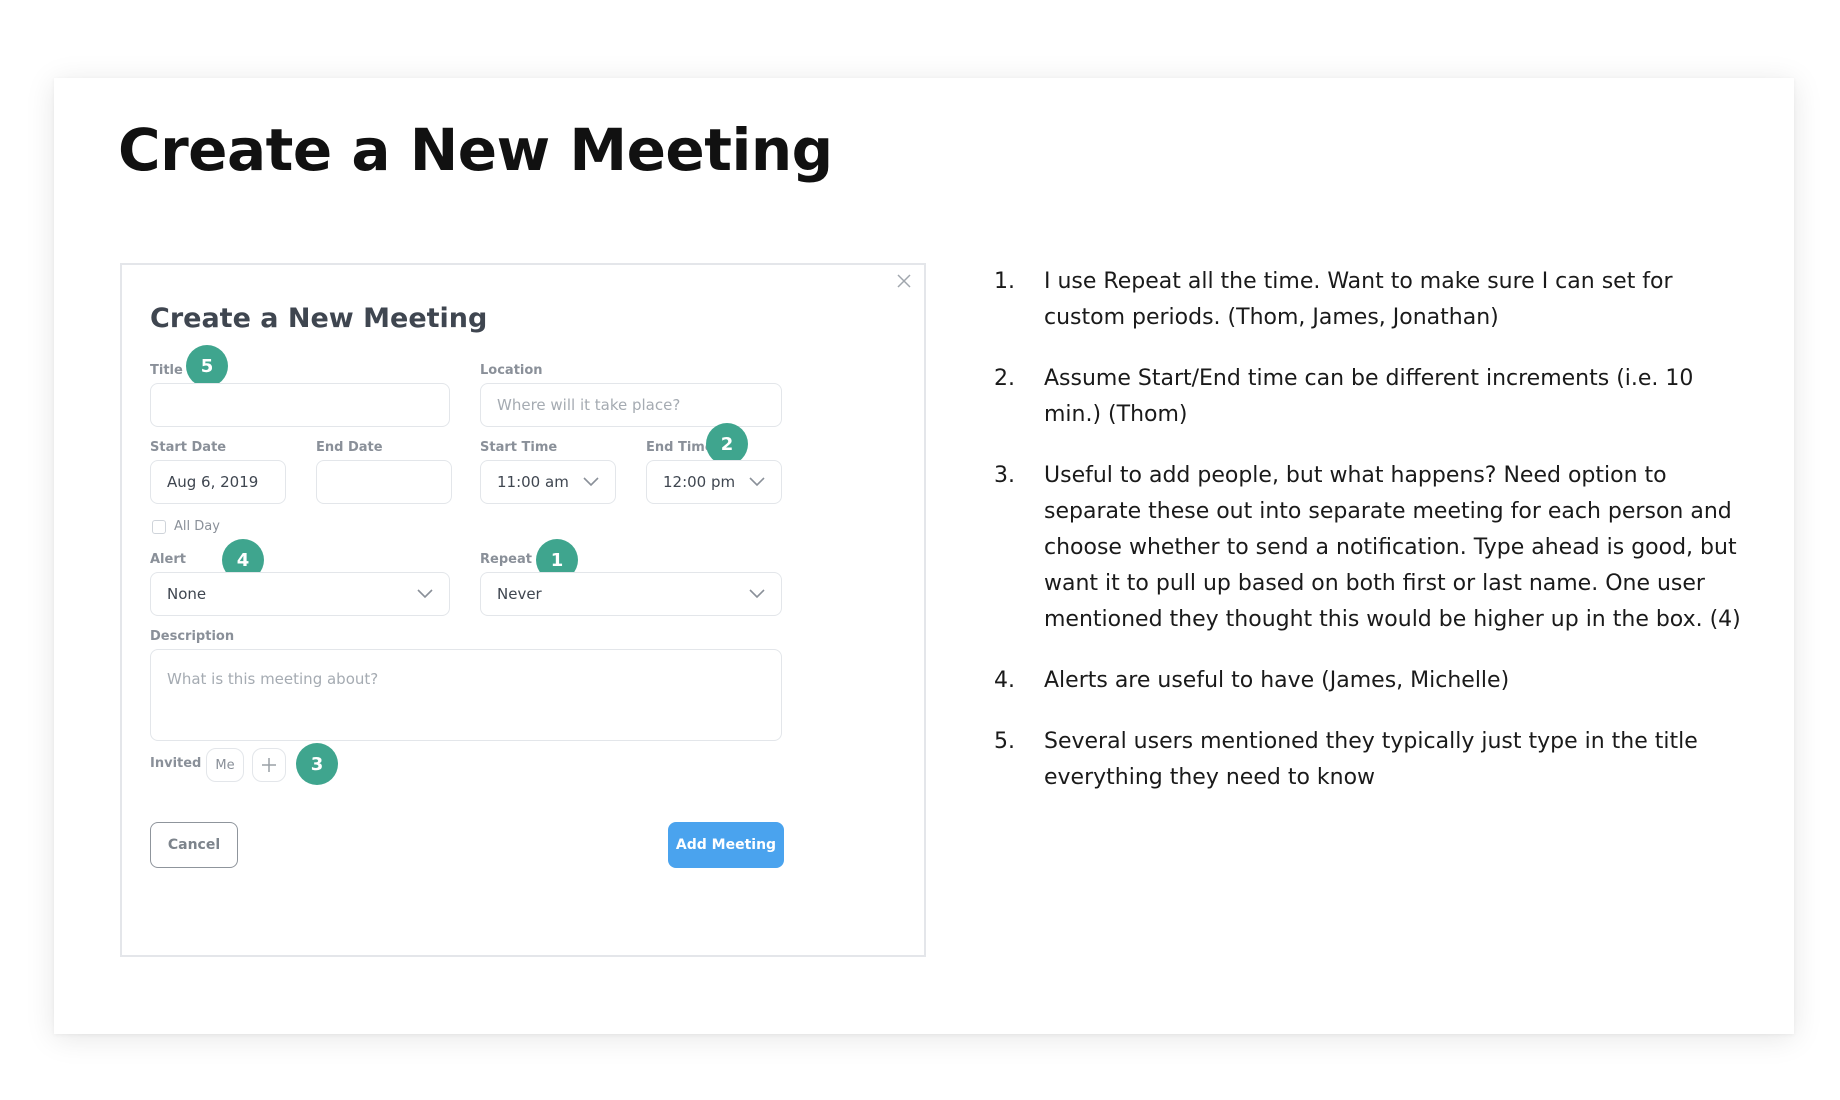 The height and width of the screenshot is (1100, 1840). Describe the element at coordinates (187, 594) in the screenshot. I see `alert-value: None` at that location.